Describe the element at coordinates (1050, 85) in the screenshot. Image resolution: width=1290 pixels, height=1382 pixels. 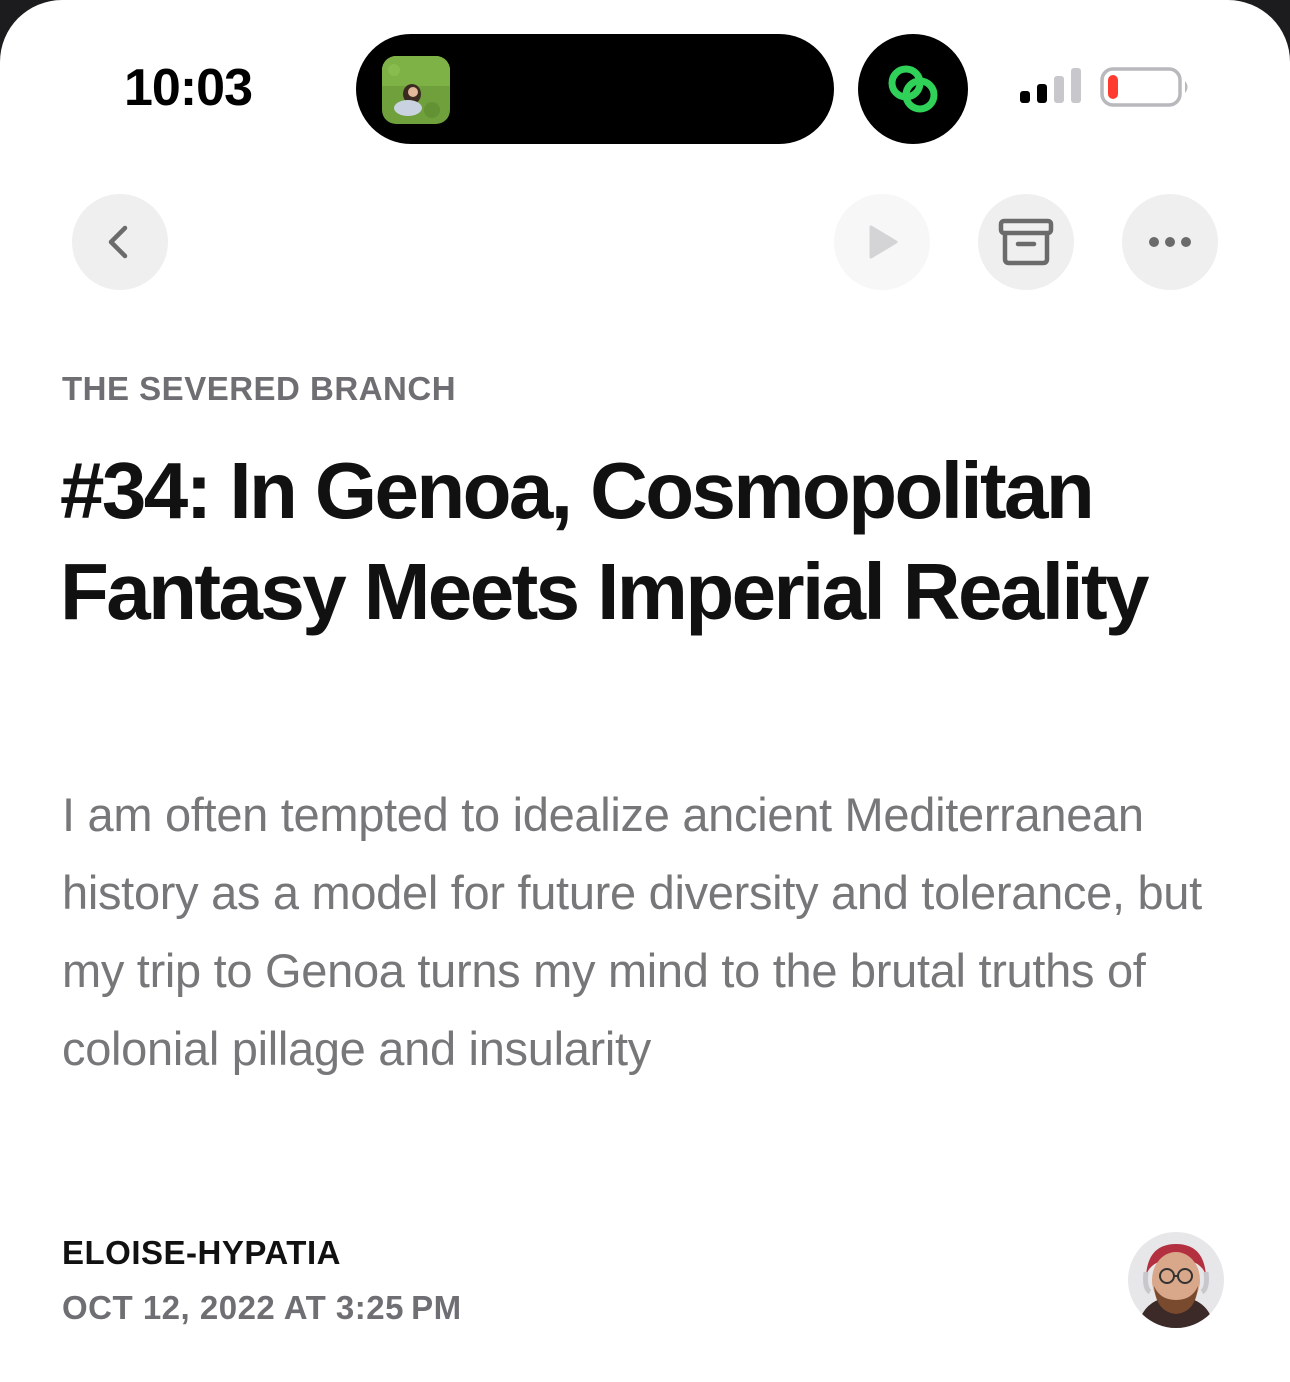
I see `cellular-signal-icon` at that location.